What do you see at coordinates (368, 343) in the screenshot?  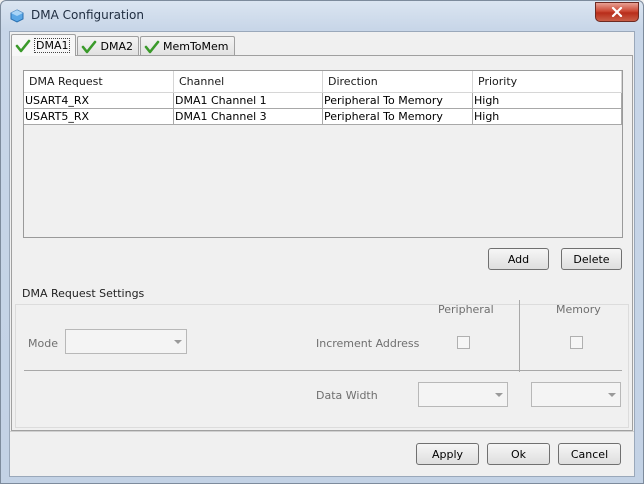 I see `increment-address-label: Increment Address` at bounding box center [368, 343].